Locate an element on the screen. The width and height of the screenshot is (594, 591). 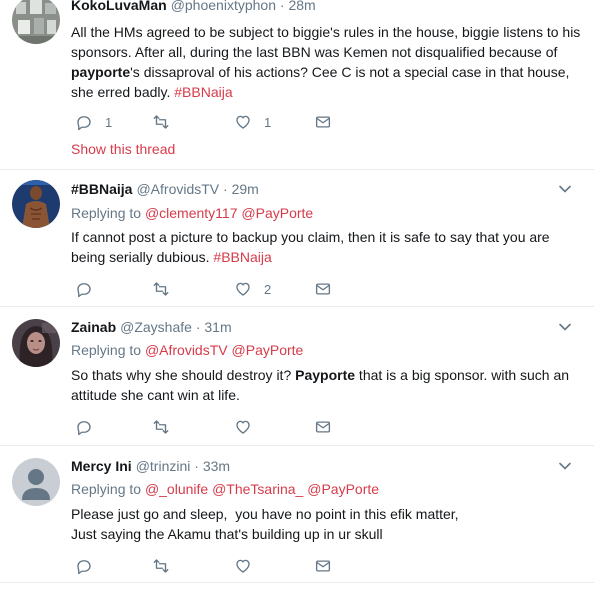
replying-to: Replying to @AfrovidsTV @PayPorte is located at coordinates (327, 350).